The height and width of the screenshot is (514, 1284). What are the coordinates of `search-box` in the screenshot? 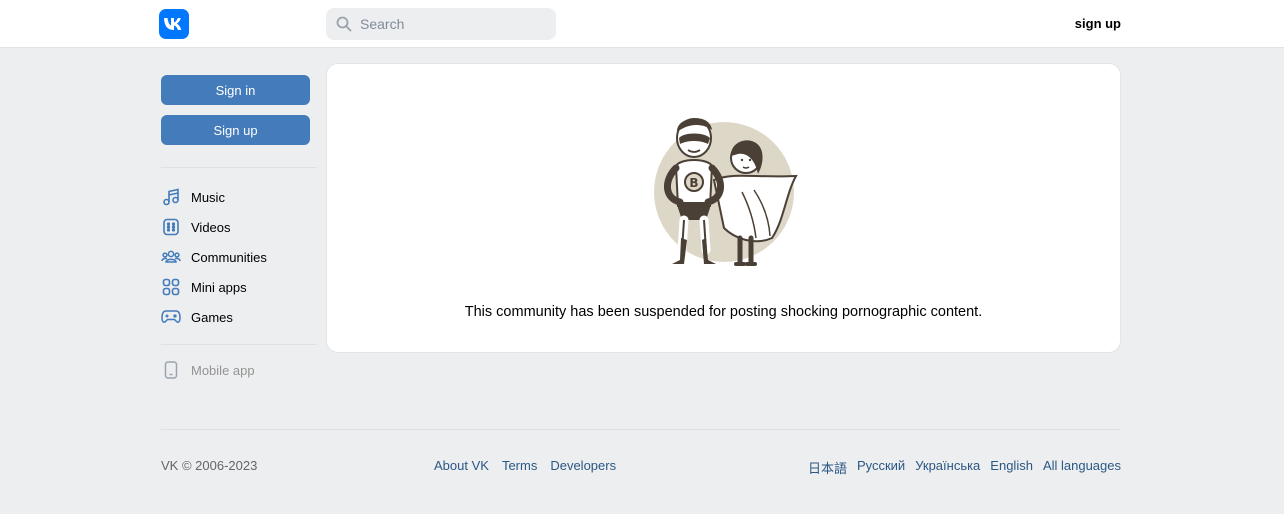 It's located at (441, 24).